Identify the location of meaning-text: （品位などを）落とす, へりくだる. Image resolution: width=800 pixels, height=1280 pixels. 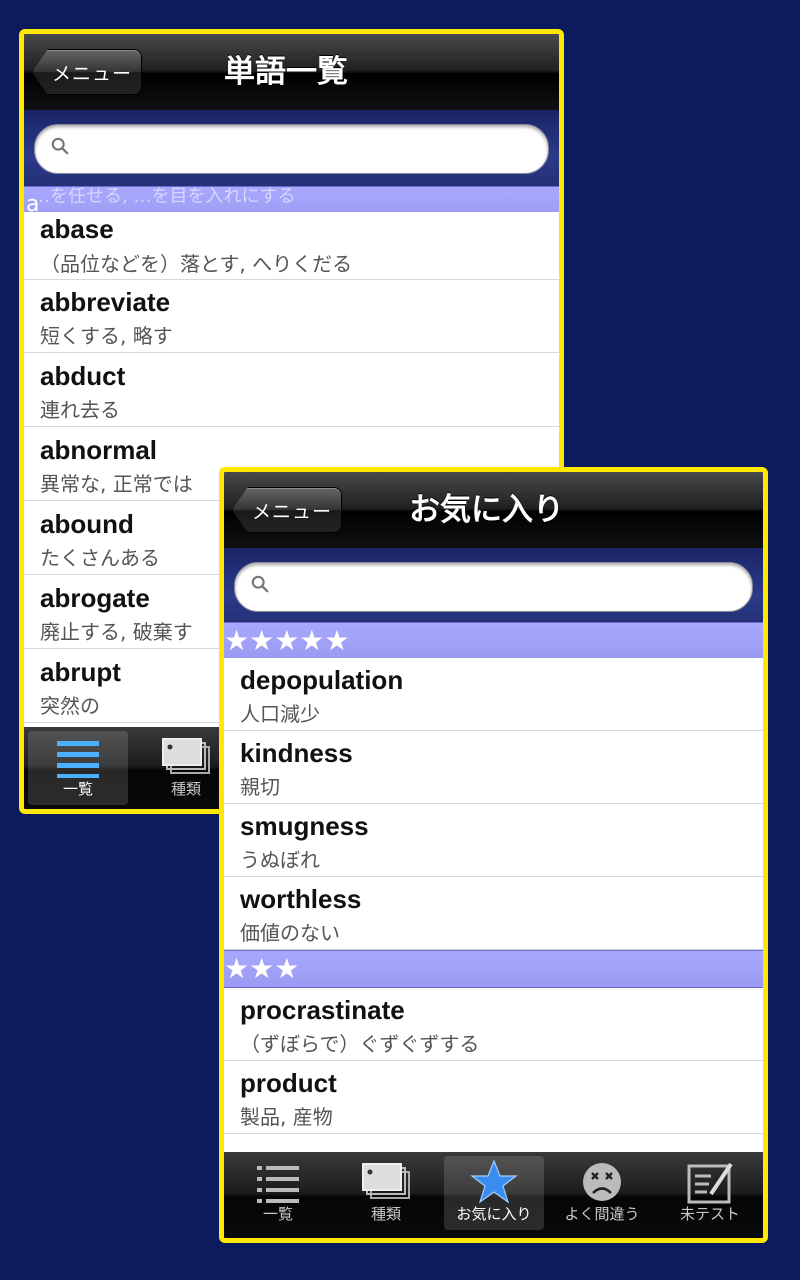
(196, 264).